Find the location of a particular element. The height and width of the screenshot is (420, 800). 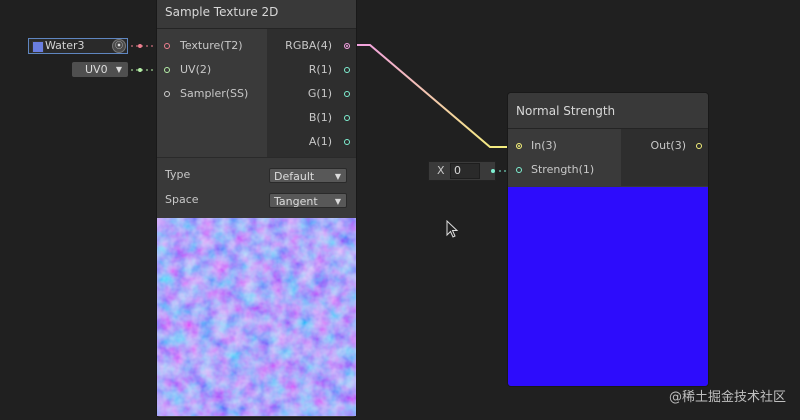

port-label: R(1) is located at coordinates (320, 69).